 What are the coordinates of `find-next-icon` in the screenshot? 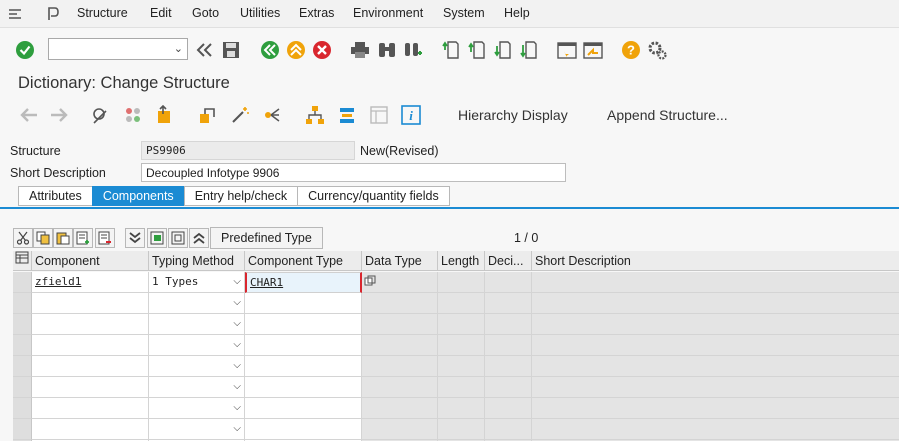 It's located at (413, 50).